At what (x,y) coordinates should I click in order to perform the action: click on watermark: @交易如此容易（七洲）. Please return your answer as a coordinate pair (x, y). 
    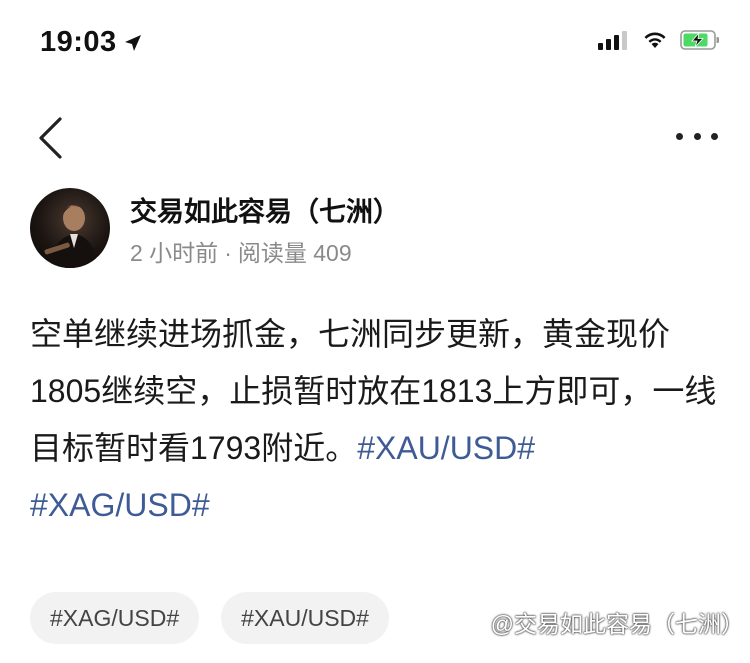
    Looking at the image, I should click on (604, 622).